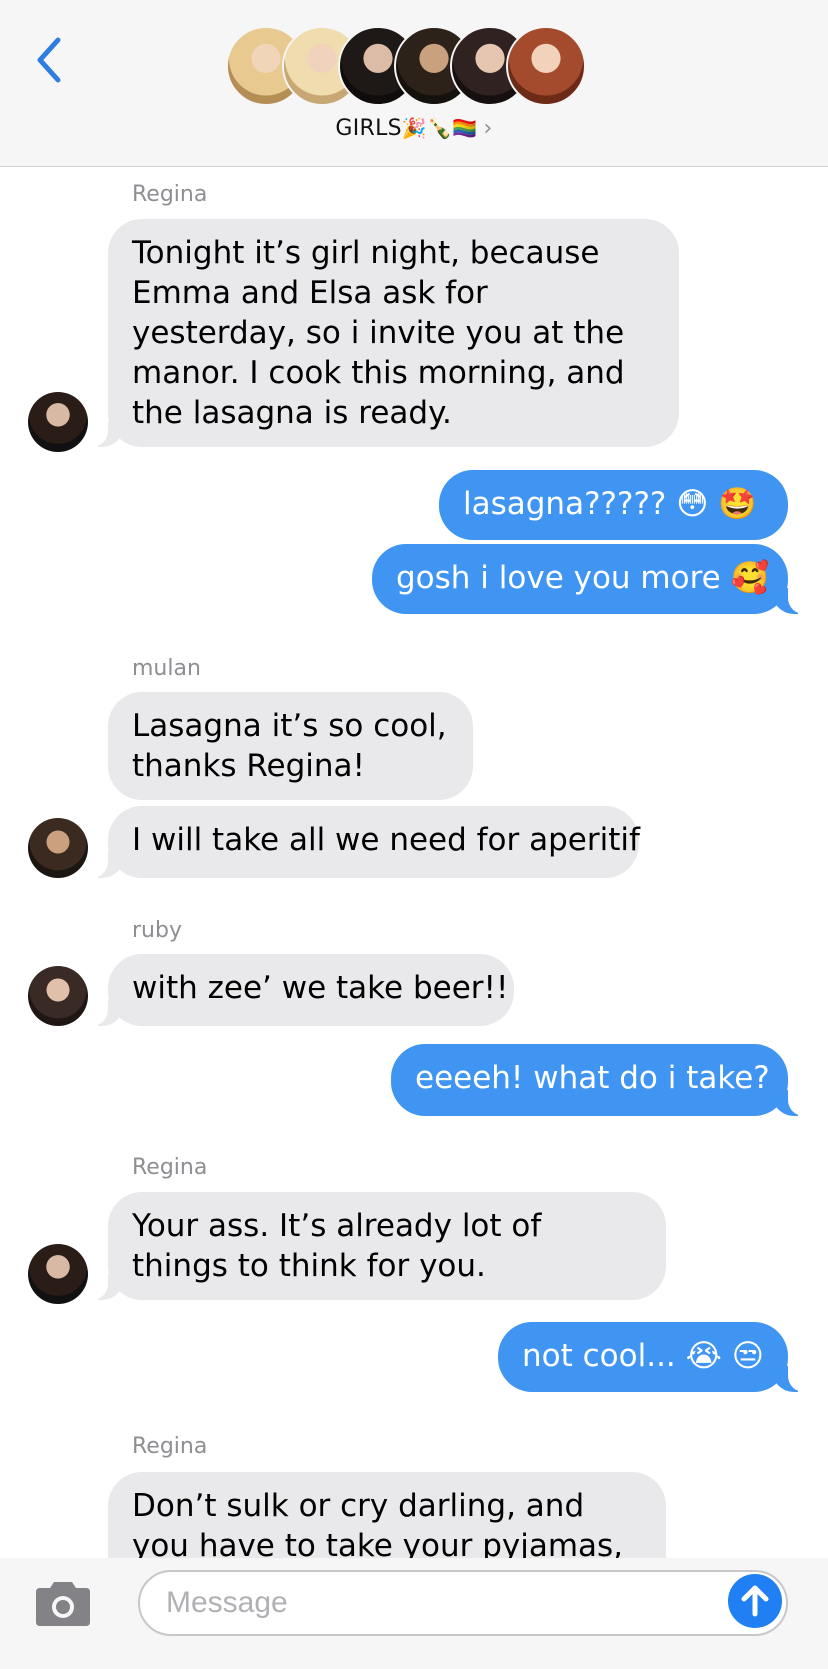 The height and width of the screenshot is (1669, 828). What do you see at coordinates (58, 996) in the screenshot?
I see `avatar-ruby` at bounding box center [58, 996].